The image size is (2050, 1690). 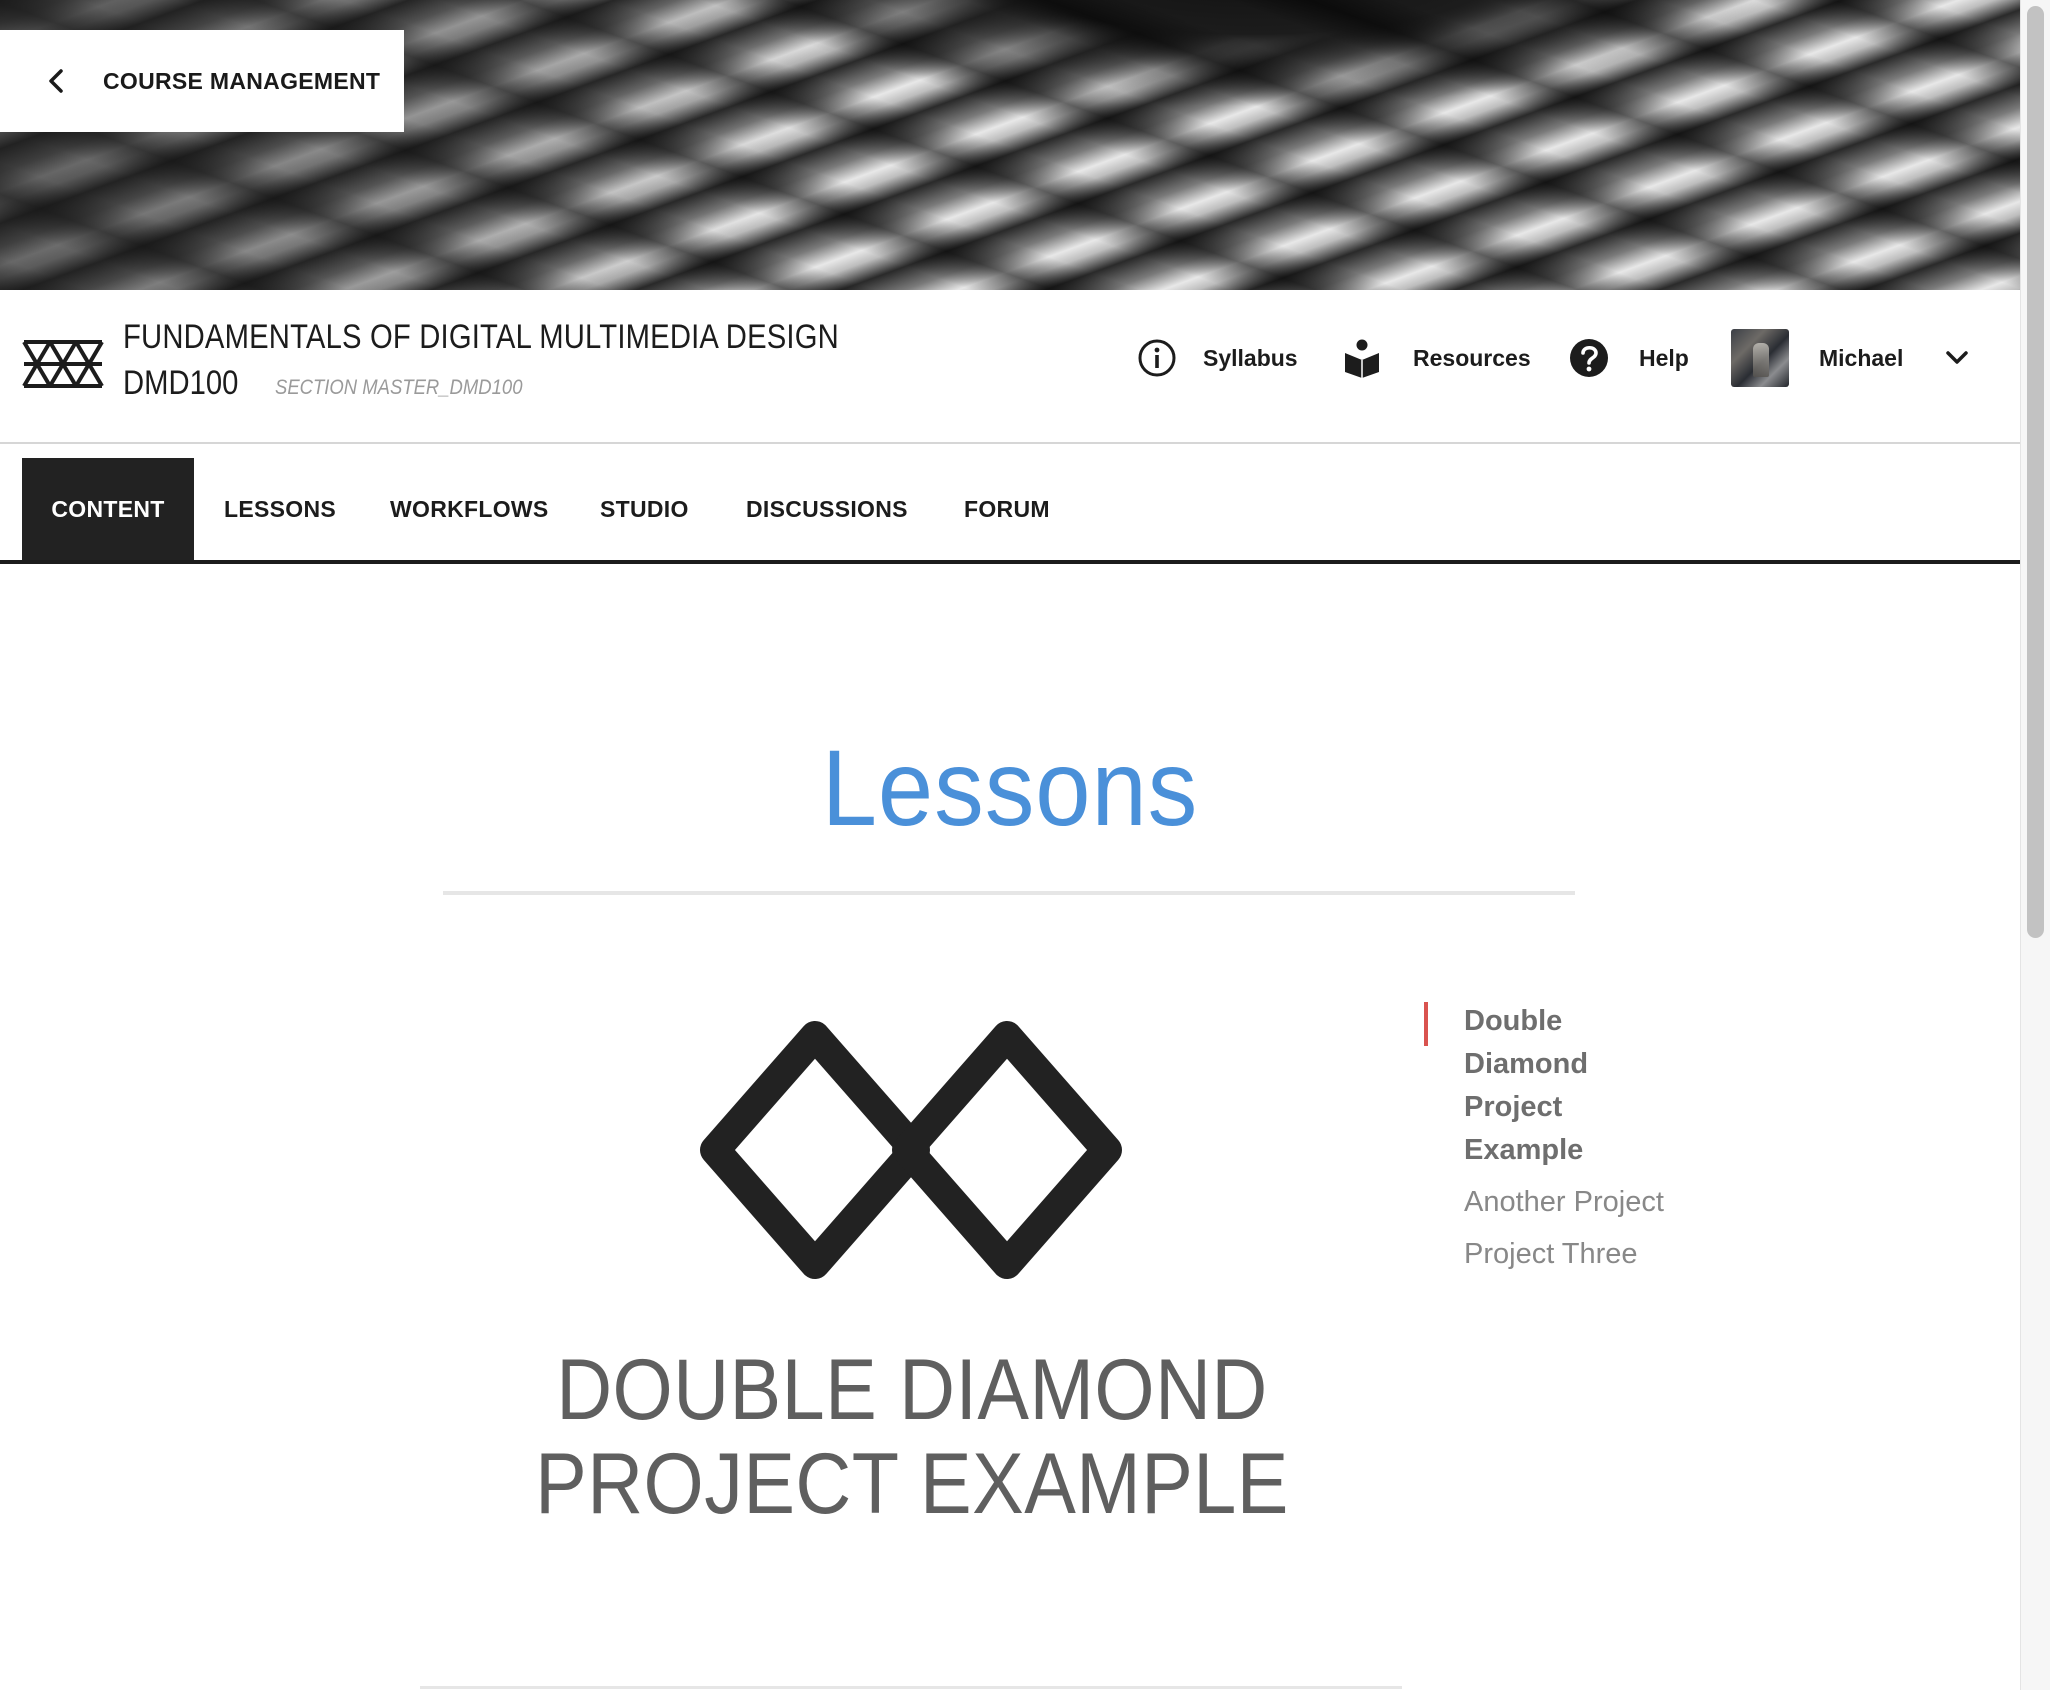 I want to click on tab-content: CONTENT, so click(x=108, y=509).